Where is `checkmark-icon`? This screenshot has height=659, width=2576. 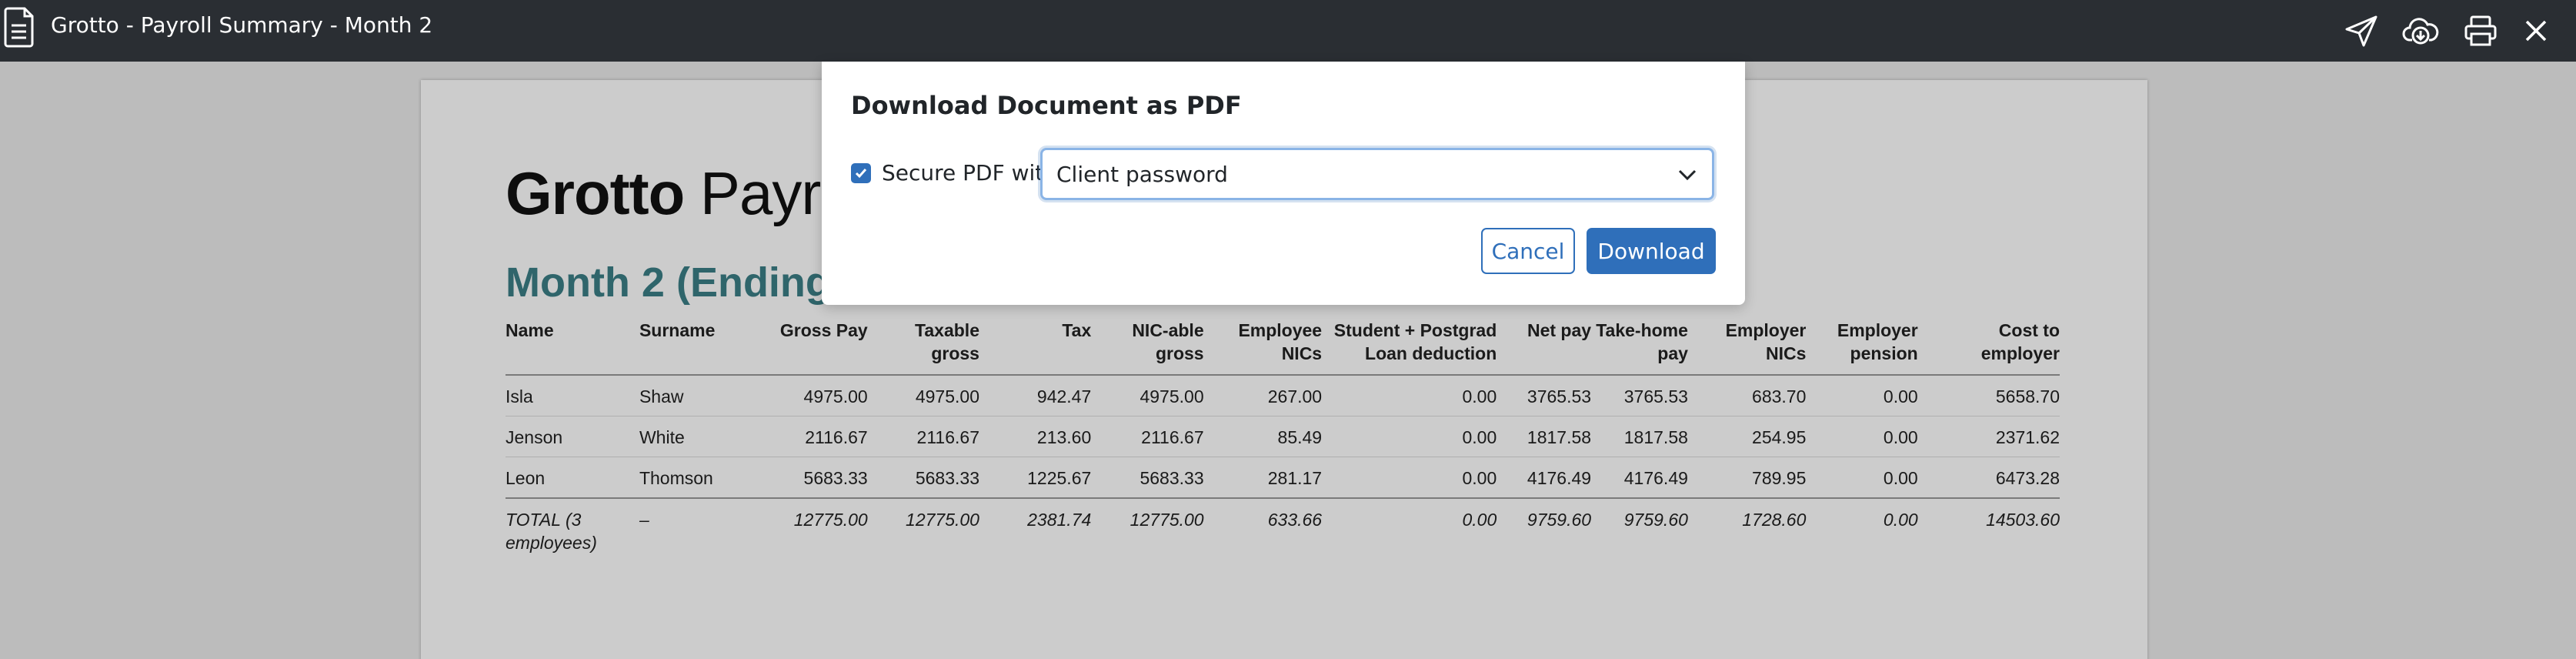
checkmark-icon is located at coordinates (861, 174).